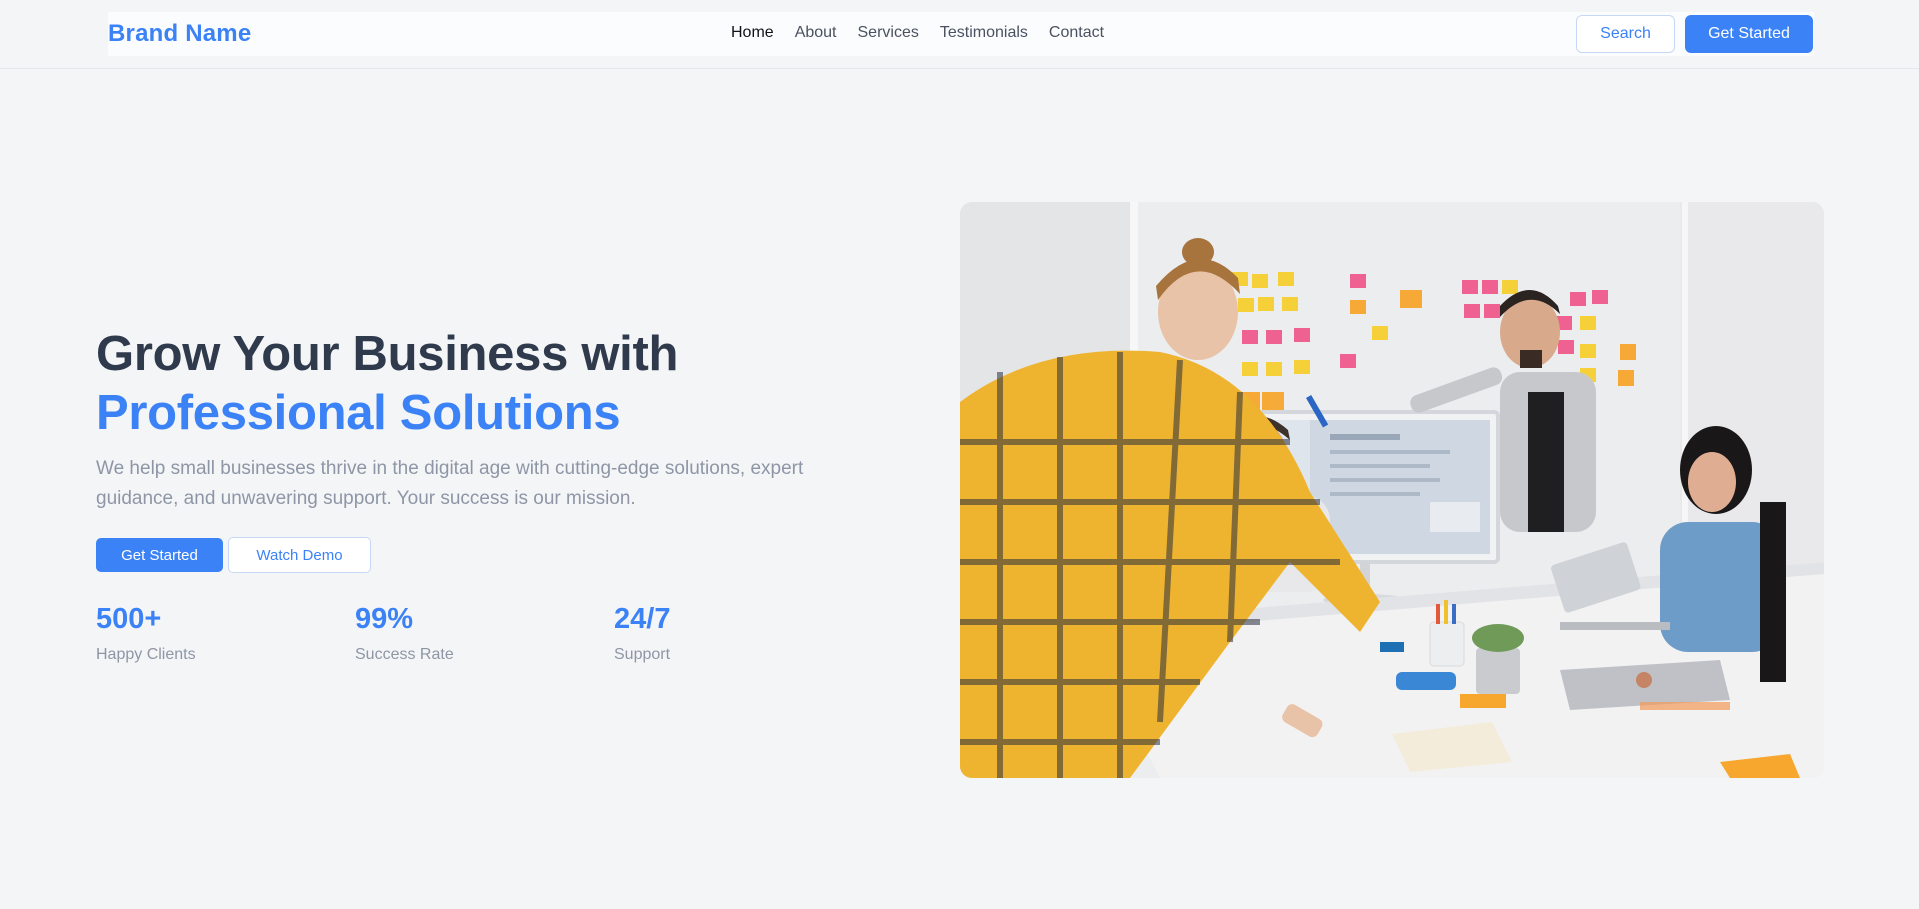  Describe the element at coordinates (146, 654) in the screenshot. I see `stat-label: Happy Clients` at that location.